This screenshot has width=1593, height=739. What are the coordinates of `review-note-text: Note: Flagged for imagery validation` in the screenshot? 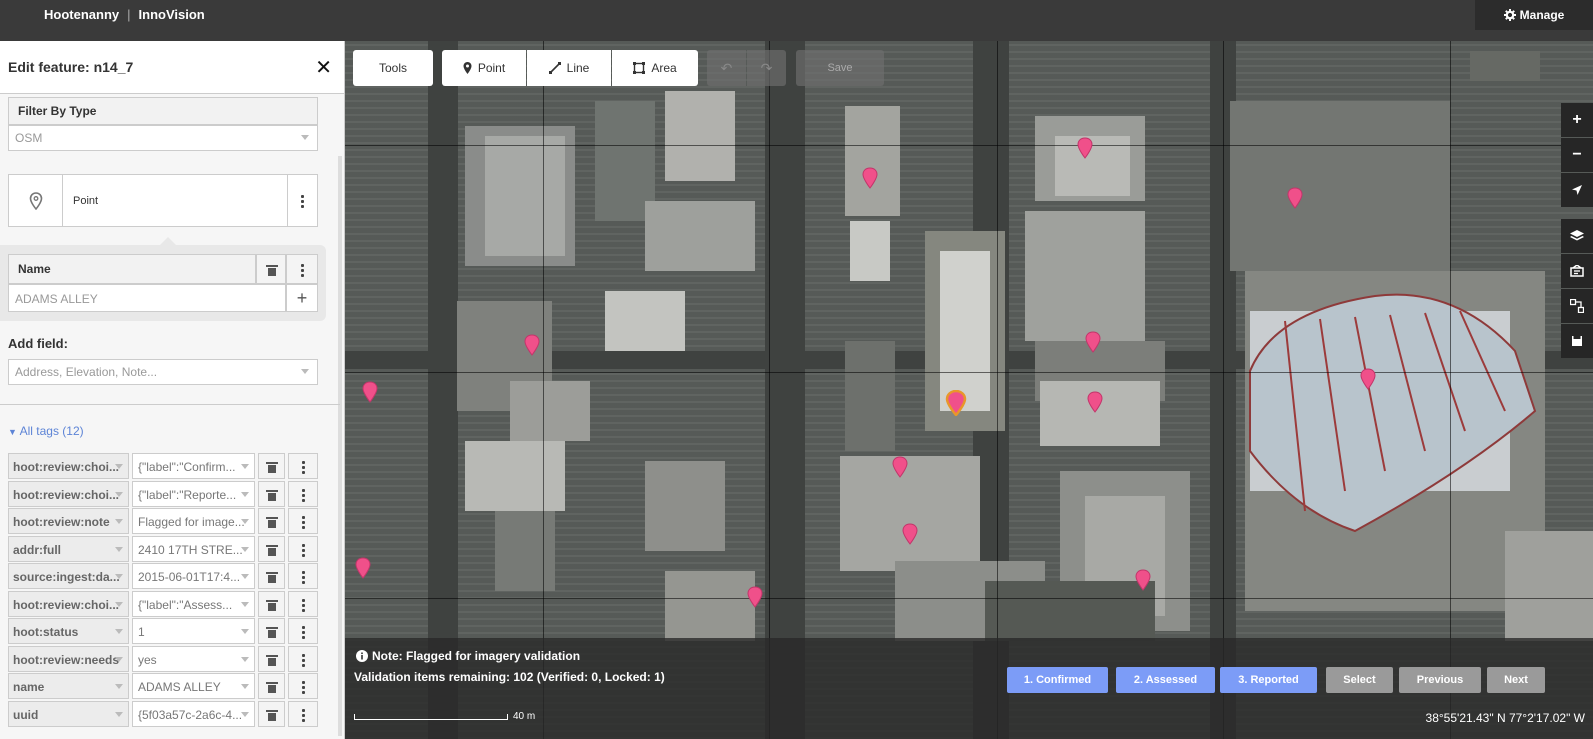 It's located at (476, 656).